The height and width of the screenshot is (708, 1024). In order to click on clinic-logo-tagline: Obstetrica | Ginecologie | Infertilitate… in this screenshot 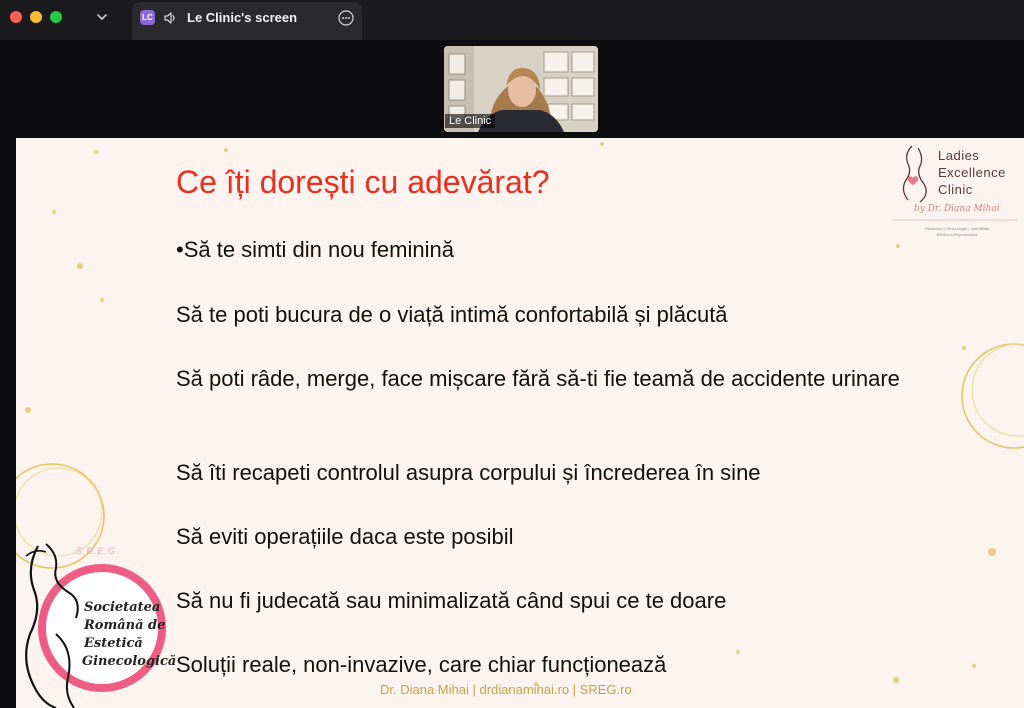, I will do `click(957, 231)`.